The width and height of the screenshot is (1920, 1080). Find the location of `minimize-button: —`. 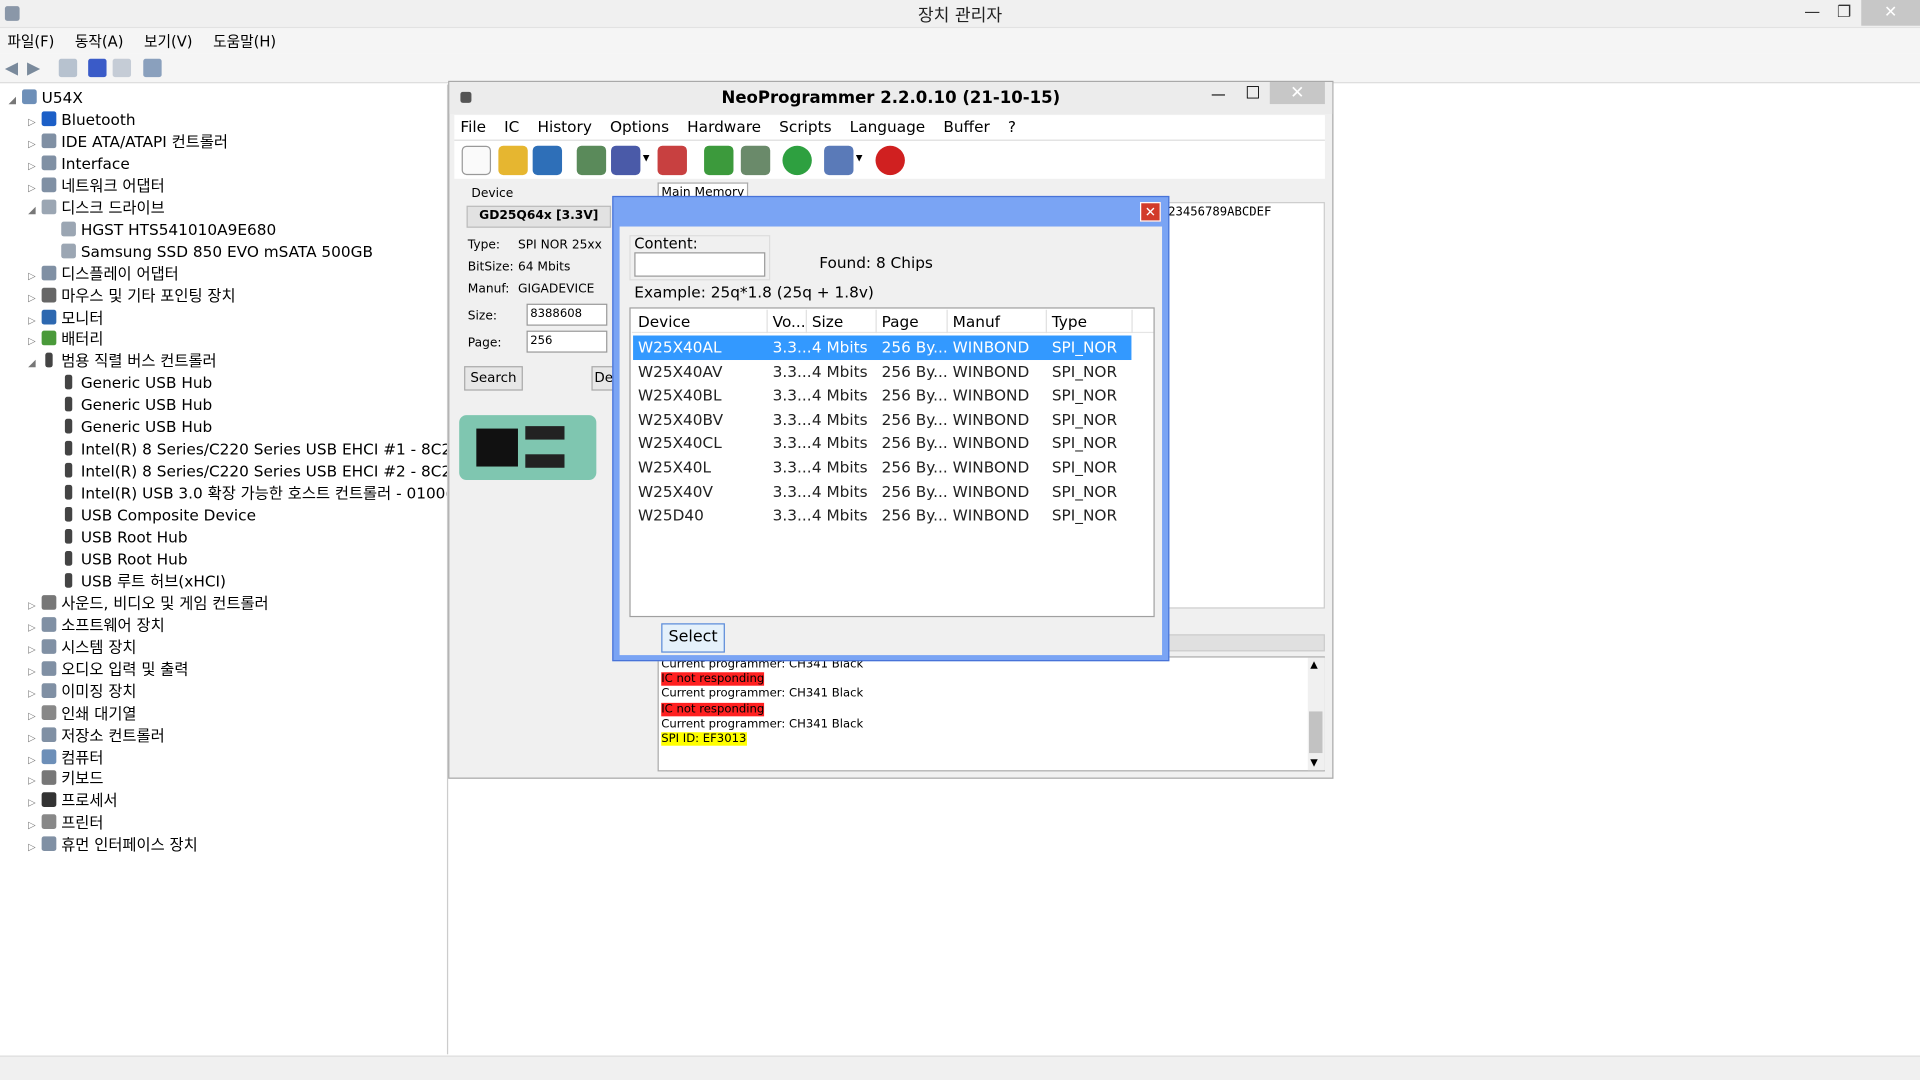

minimize-button: — is located at coordinates (1812, 13).